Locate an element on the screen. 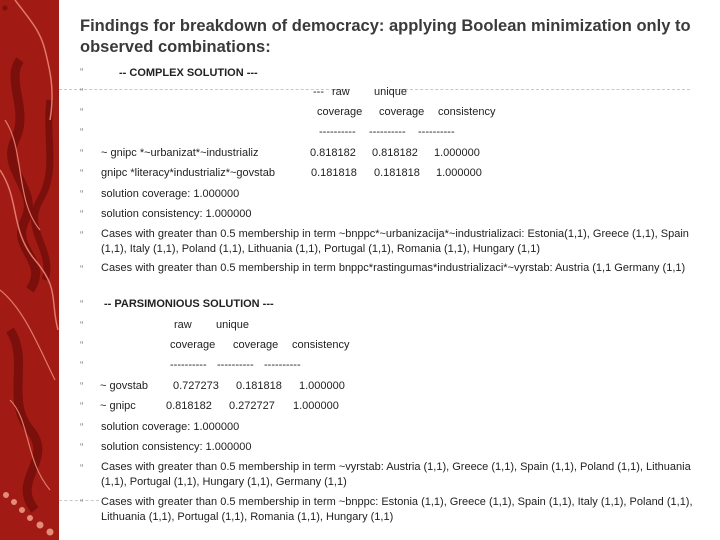  complex-term-2: gnipc *literacy*industrializ*~govstab is located at coordinates (188, 173).